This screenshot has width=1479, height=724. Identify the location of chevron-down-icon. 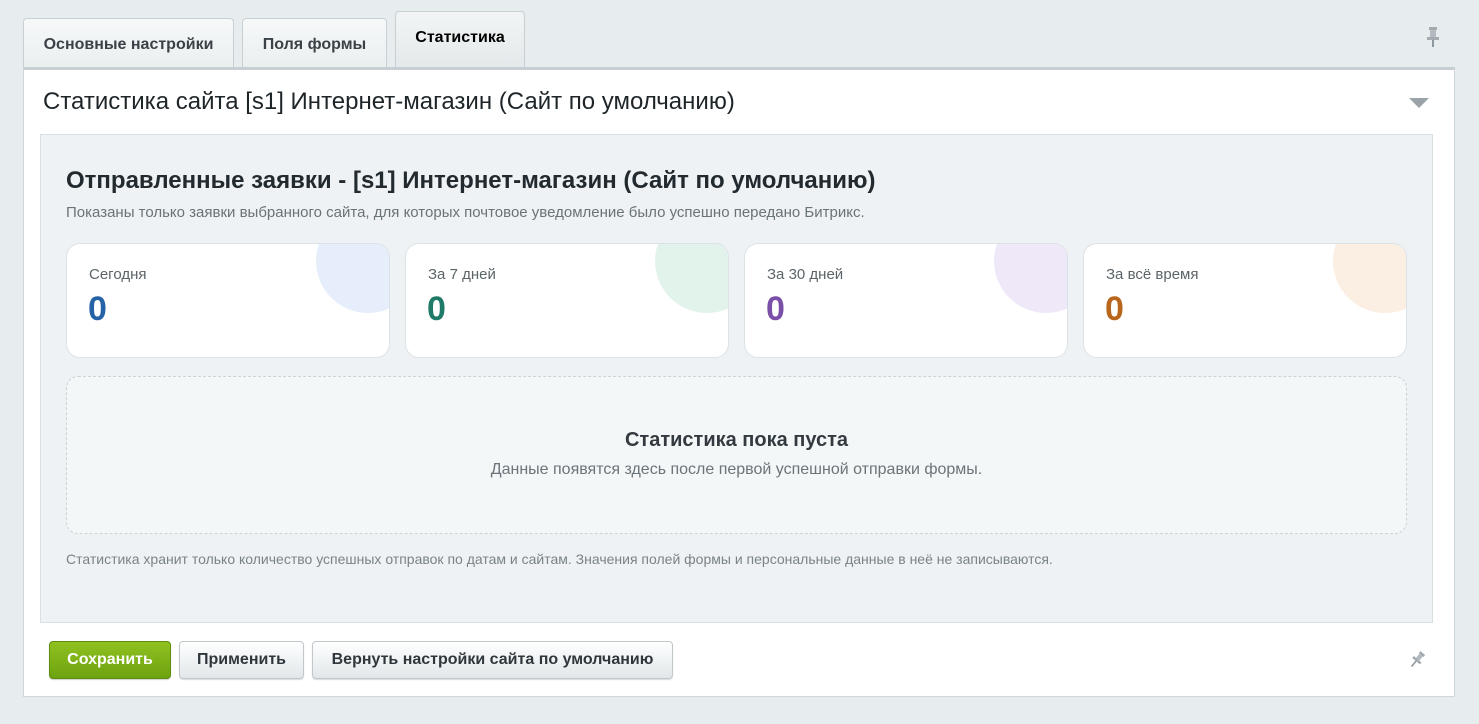
(1419, 103).